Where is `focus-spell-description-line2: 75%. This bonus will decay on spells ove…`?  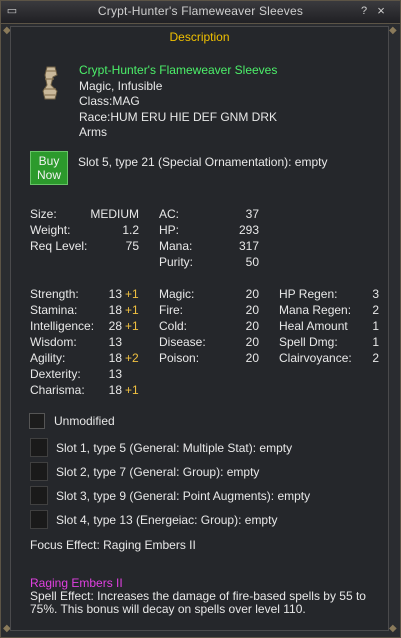
focus-spell-description-line2: 75%. This bonus will decay on spells ove… is located at coordinates (168, 609).